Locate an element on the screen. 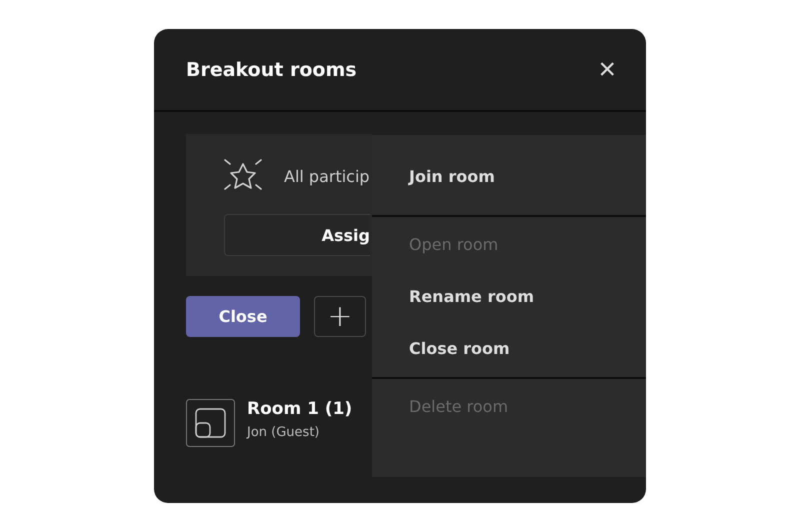  menu-item: Join room is located at coordinates (509, 177).